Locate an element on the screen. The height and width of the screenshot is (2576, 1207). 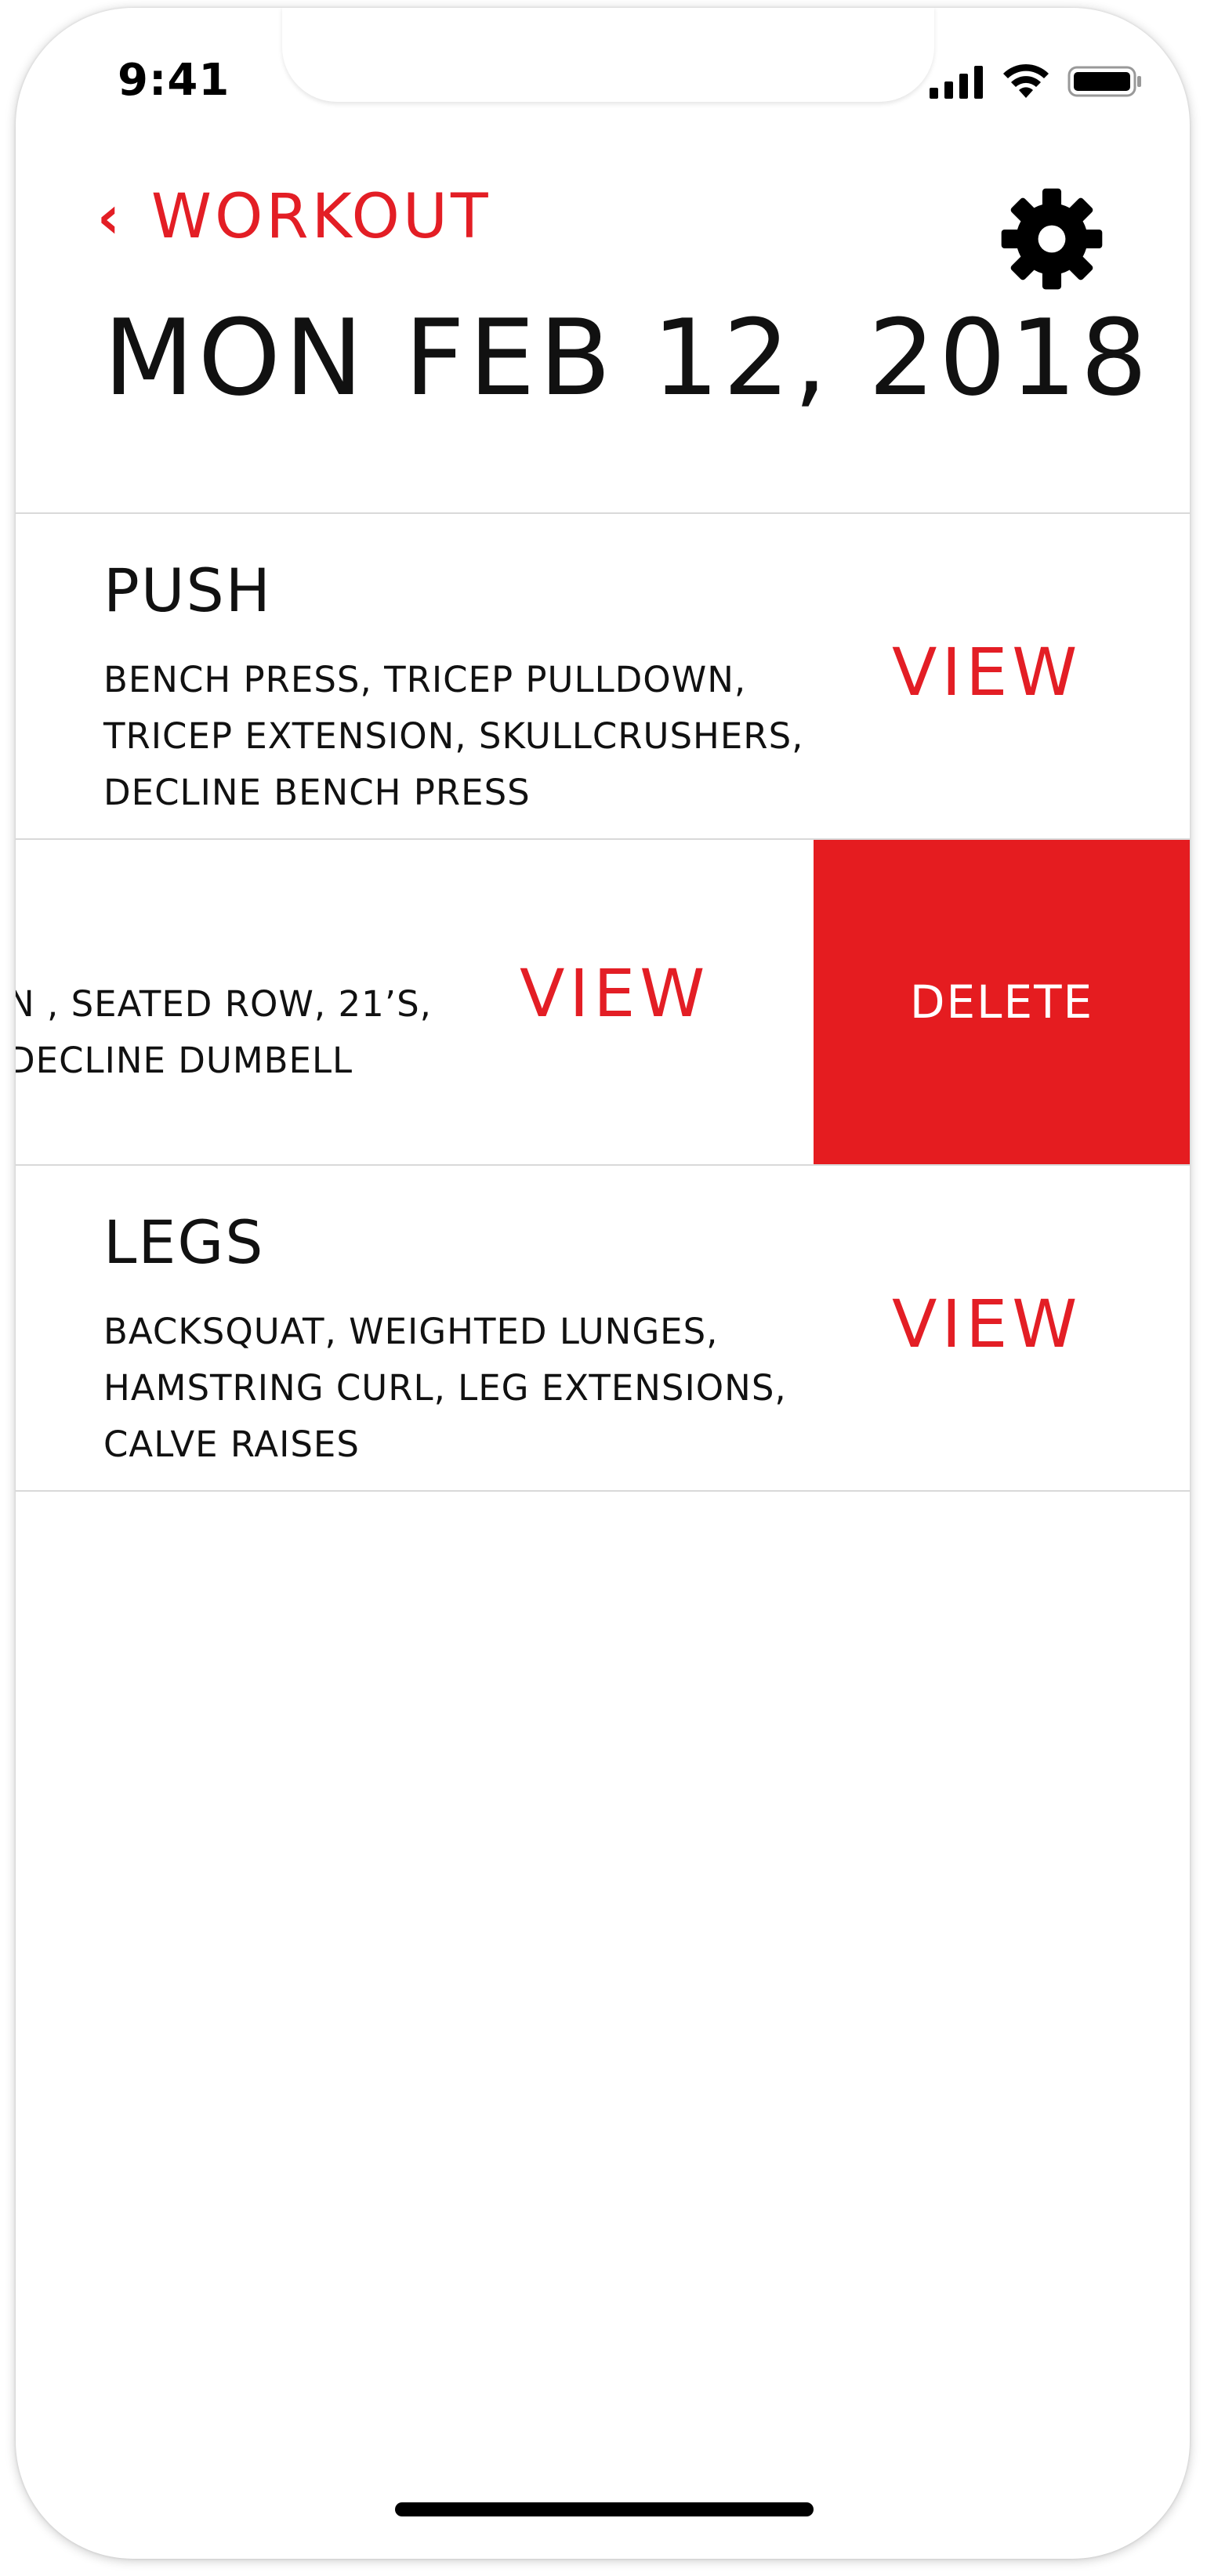
delete-label: DELETE is located at coordinates (1001, 1002).